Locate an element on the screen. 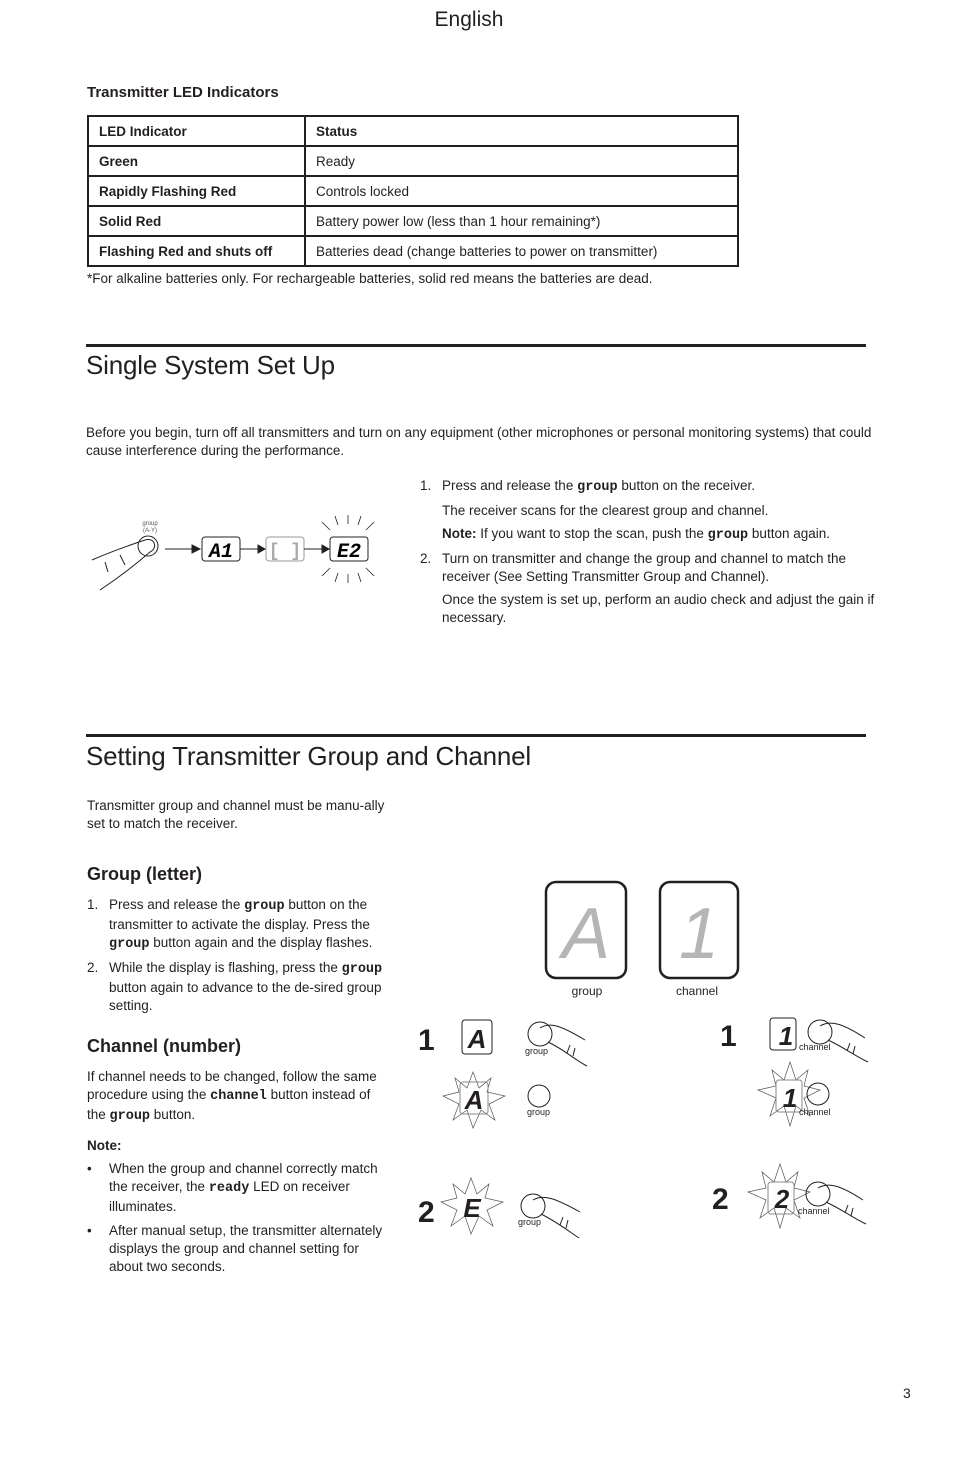 The height and width of the screenshot is (1475, 954). group-flash-display-value: A is located at coordinates (474, 1100).